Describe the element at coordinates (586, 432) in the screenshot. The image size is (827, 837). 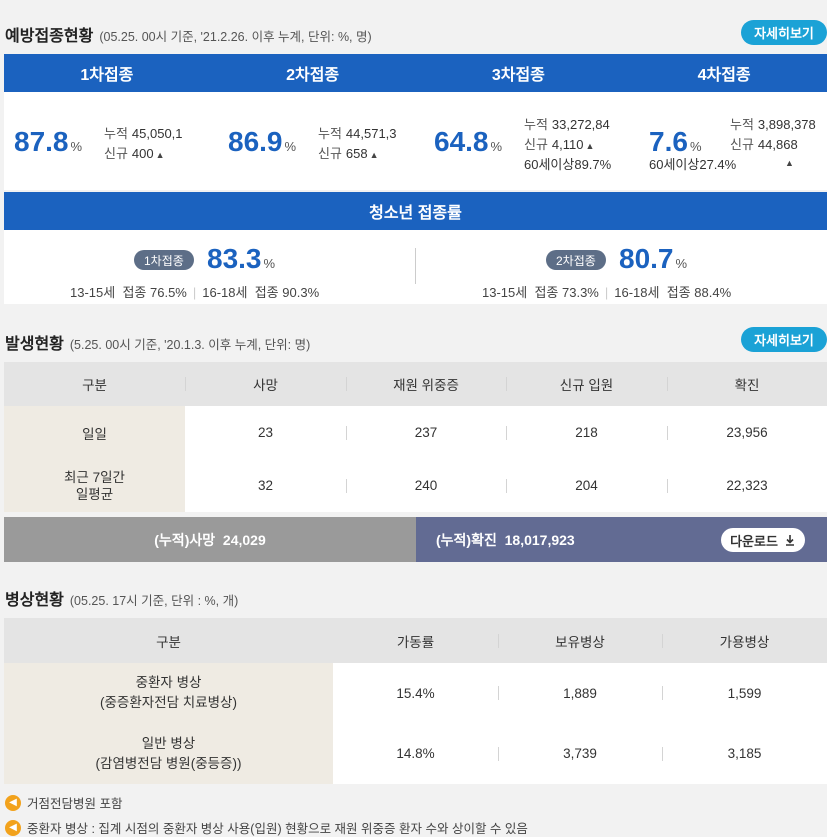
I see `table-cell: 218` at that location.